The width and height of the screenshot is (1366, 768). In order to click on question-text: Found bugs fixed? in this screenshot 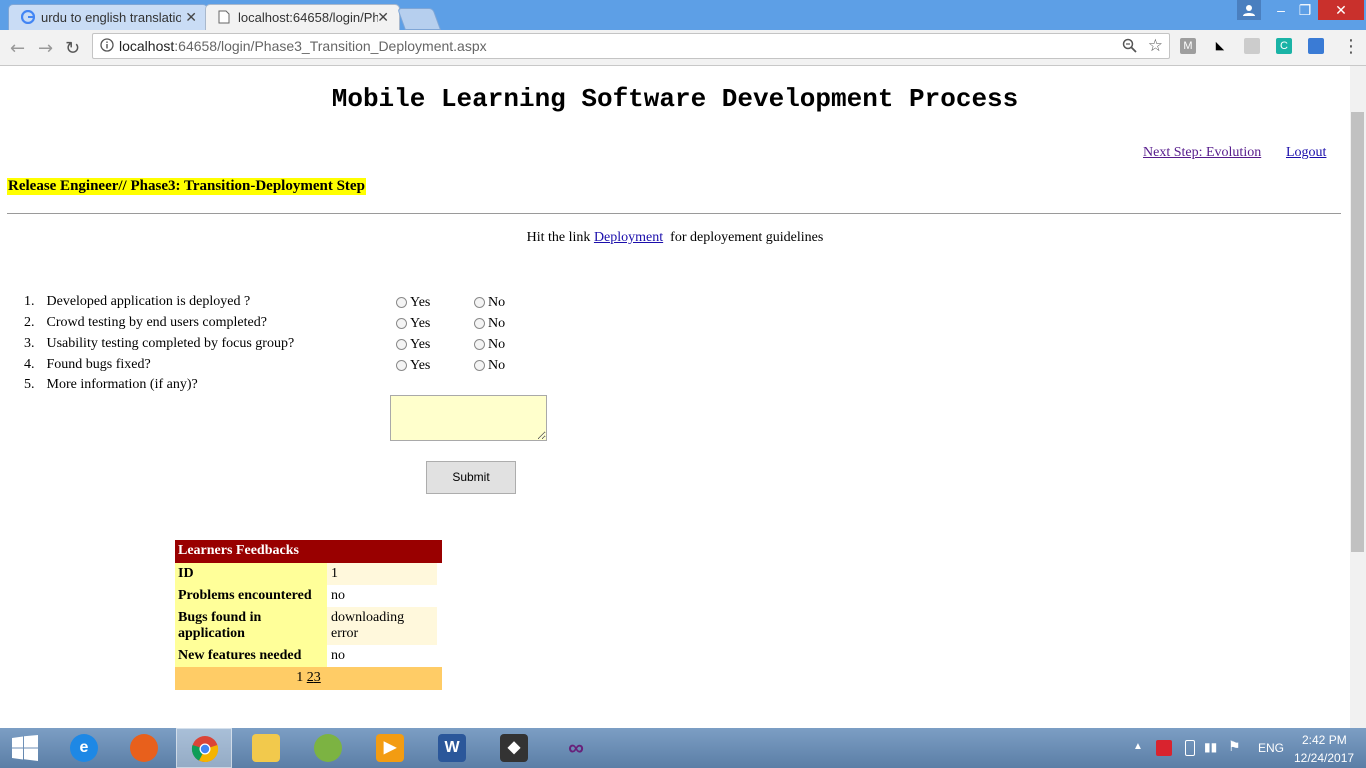, I will do `click(98, 364)`.